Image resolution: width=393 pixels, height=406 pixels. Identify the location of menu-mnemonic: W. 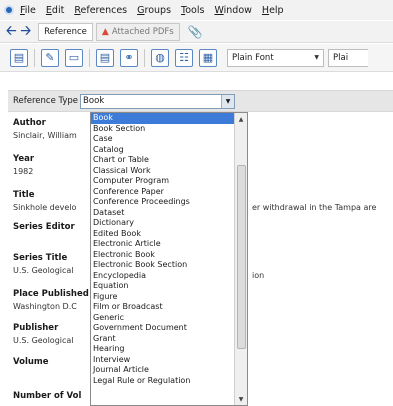
(219, 10).